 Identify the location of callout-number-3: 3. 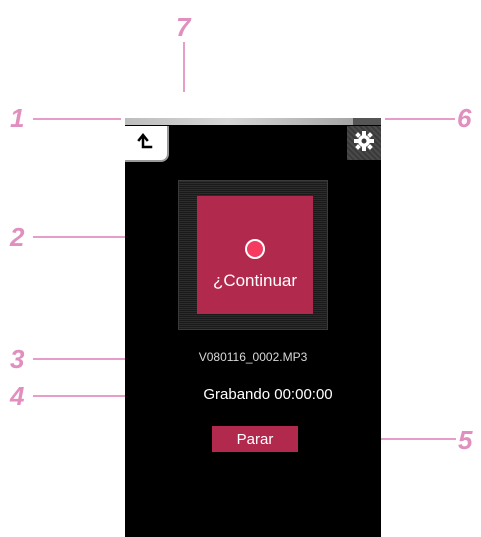
(17, 359).